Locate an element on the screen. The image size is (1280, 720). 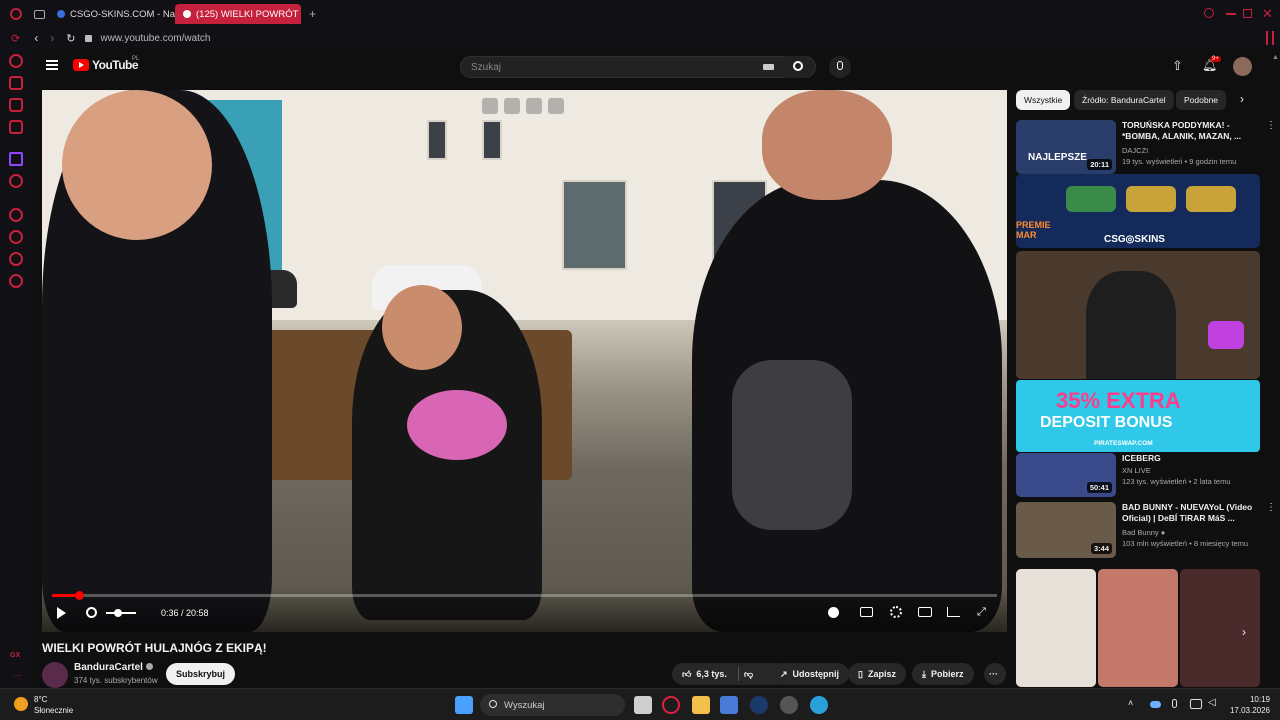
easy-setup-icon is located at coordinates (1270, 38).